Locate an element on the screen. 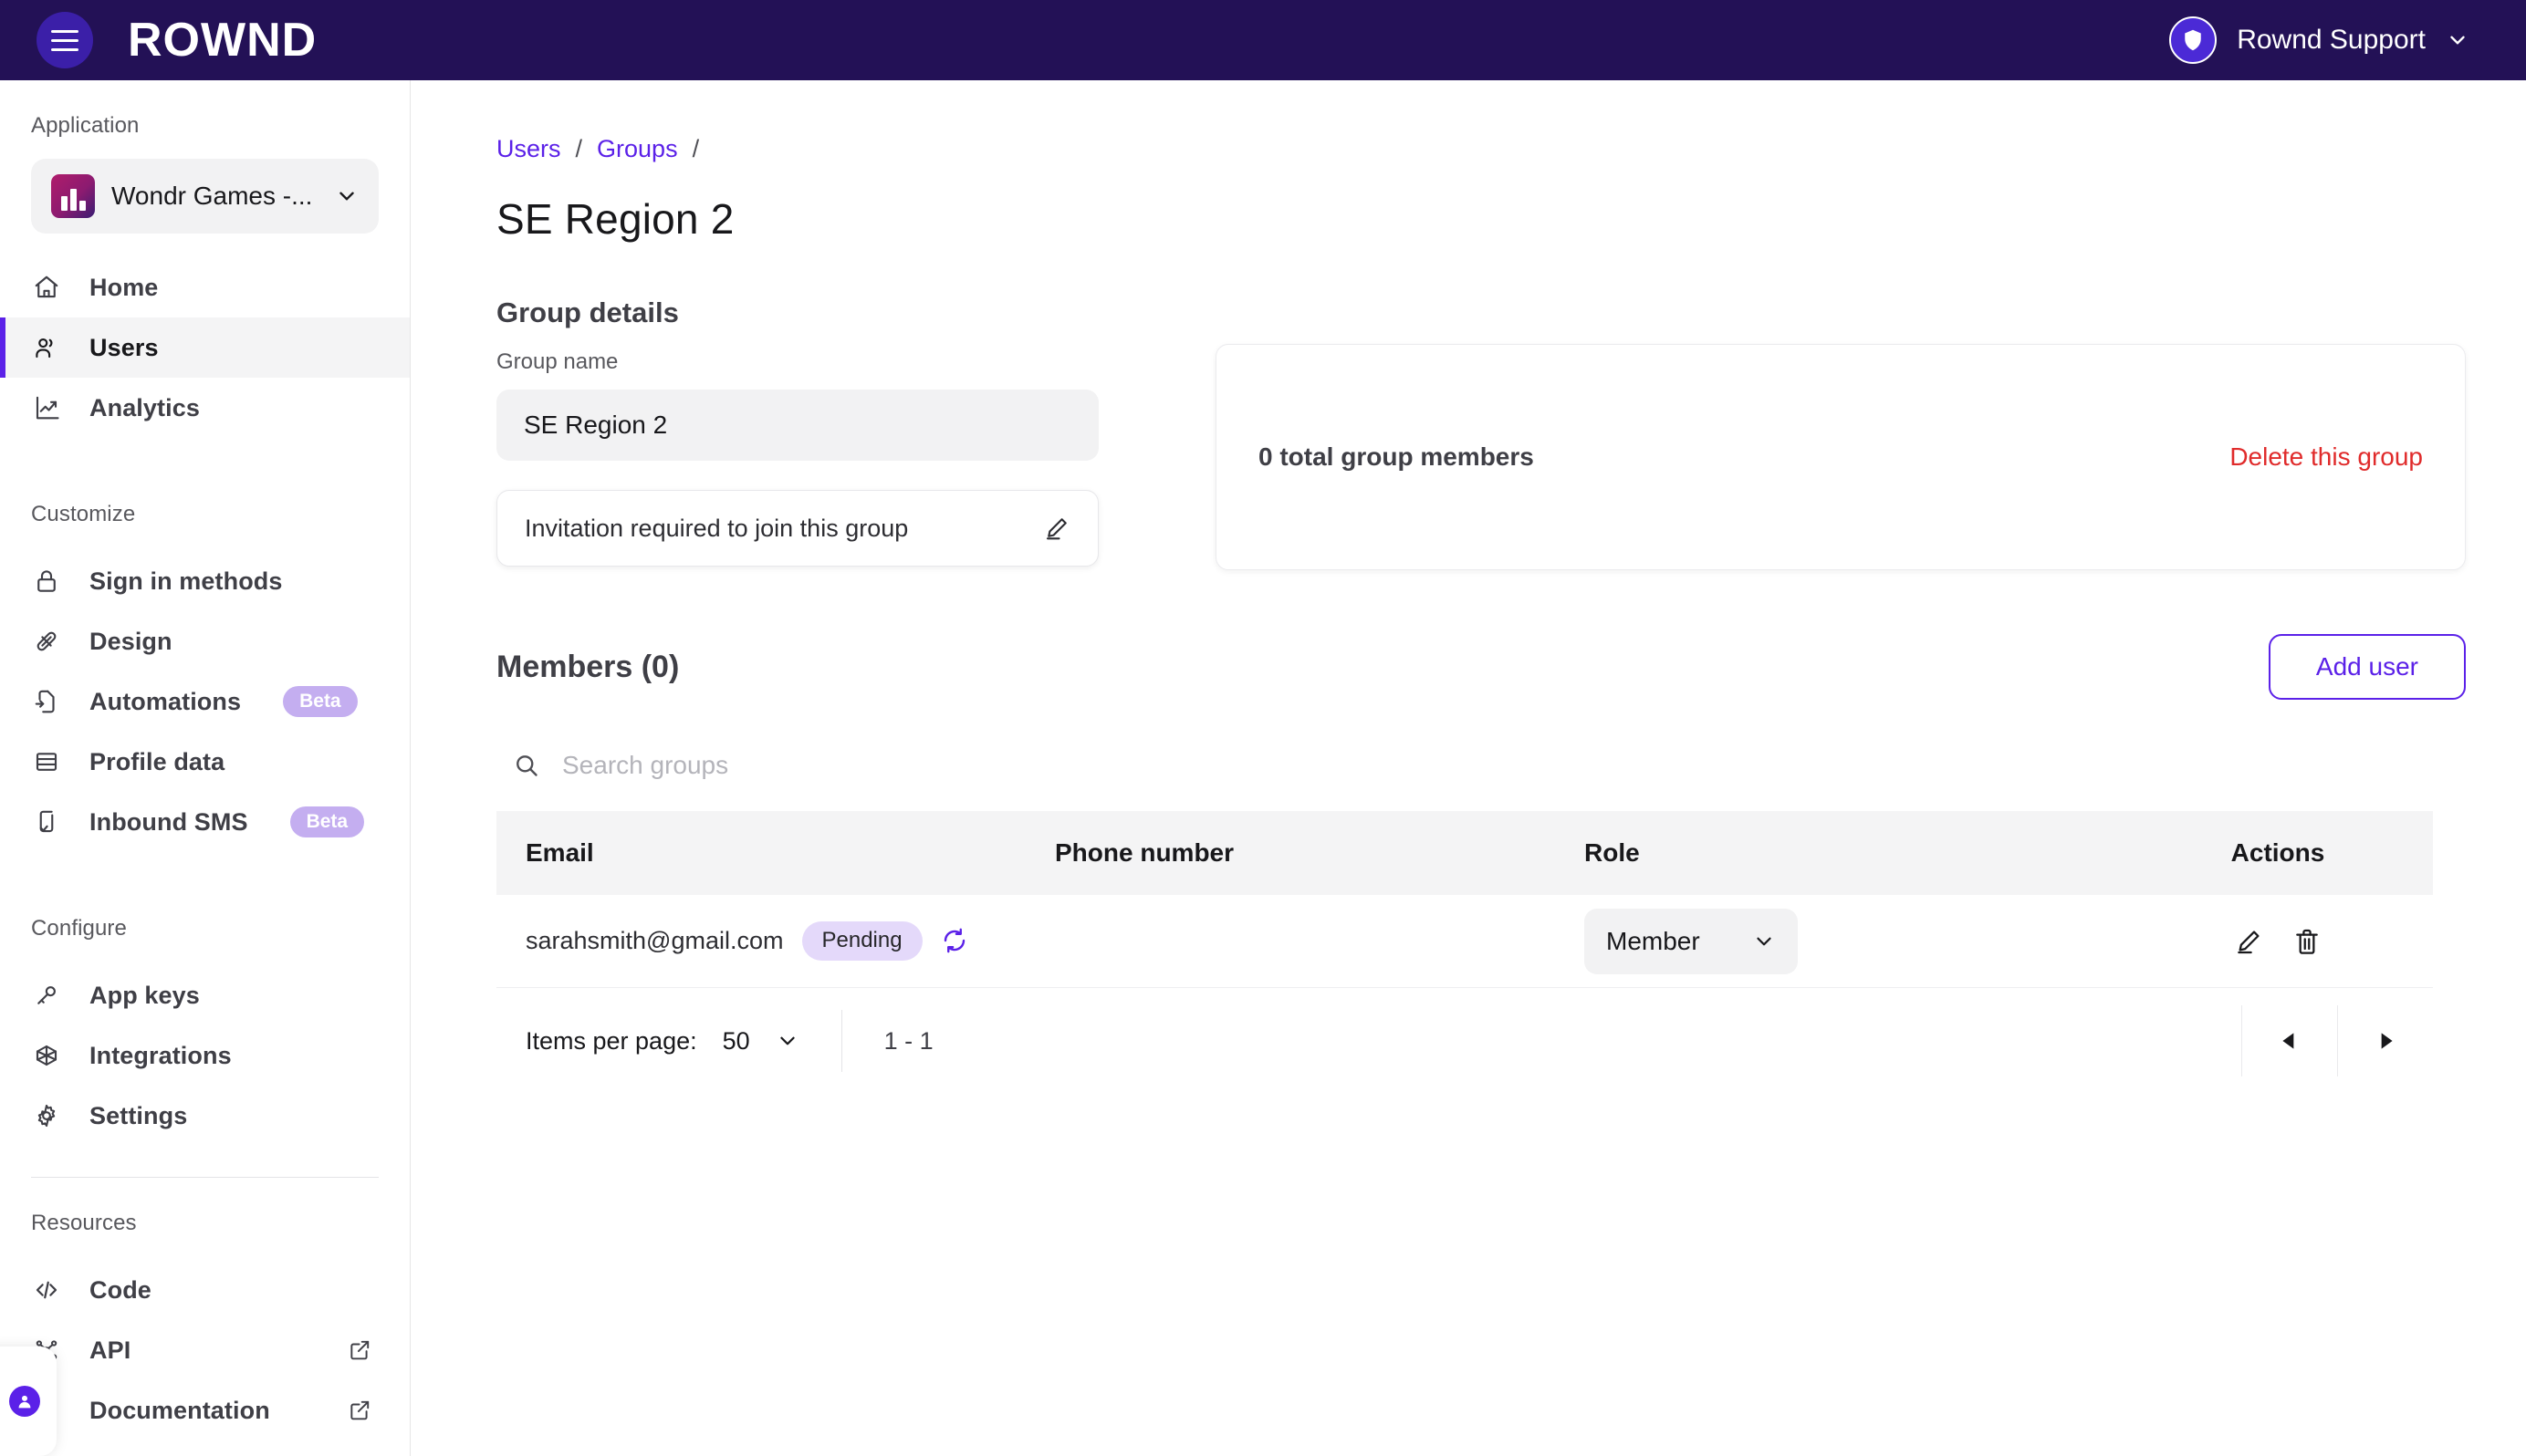 The image size is (2526, 1456). role-select: Member is located at coordinates (1691, 941).